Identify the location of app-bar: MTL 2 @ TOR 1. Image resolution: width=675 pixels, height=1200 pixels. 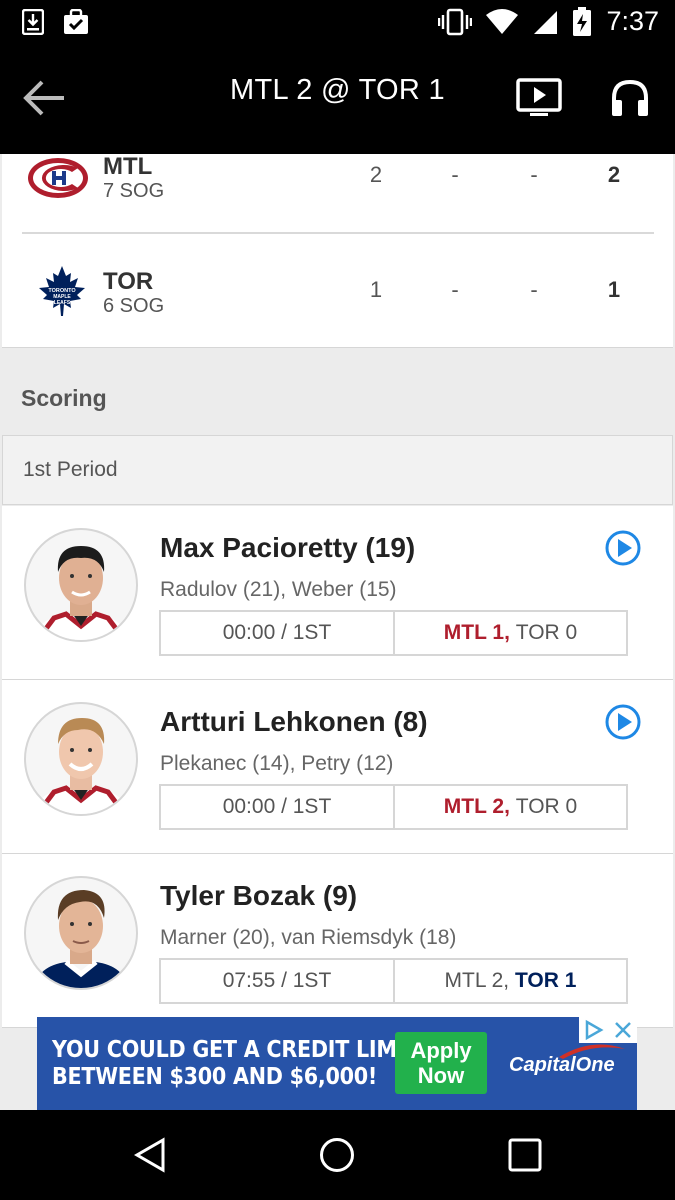
(337, 102).